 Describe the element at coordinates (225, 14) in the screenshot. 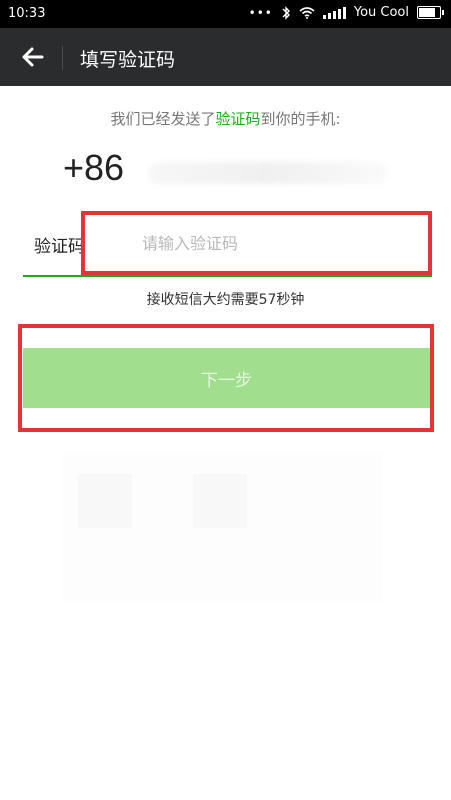

I see `status-bar: 10:33 ••• You Cool` at that location.